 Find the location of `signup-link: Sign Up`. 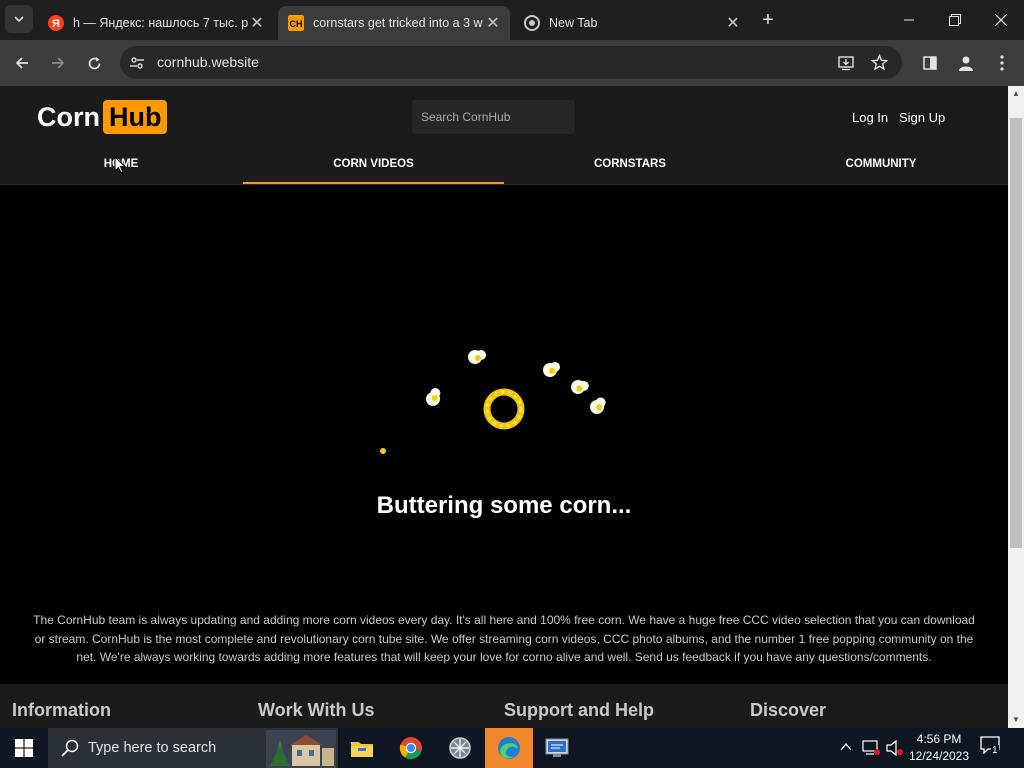

signup-link: Sign Up is located at coordinates (922, 117).